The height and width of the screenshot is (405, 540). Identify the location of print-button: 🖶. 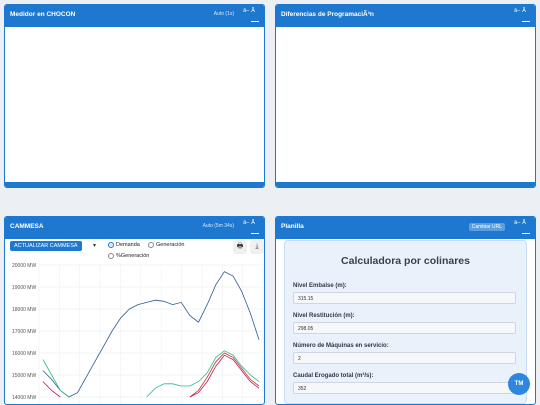
(240, 247).